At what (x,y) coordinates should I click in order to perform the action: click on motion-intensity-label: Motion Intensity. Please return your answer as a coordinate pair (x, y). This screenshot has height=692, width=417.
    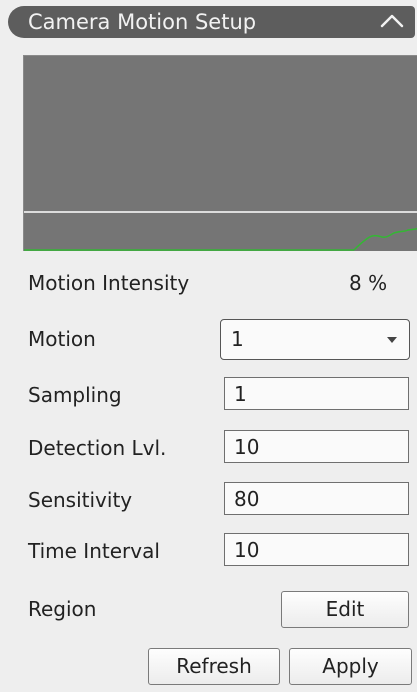
    Looking at the image, I should click on (109, 283).